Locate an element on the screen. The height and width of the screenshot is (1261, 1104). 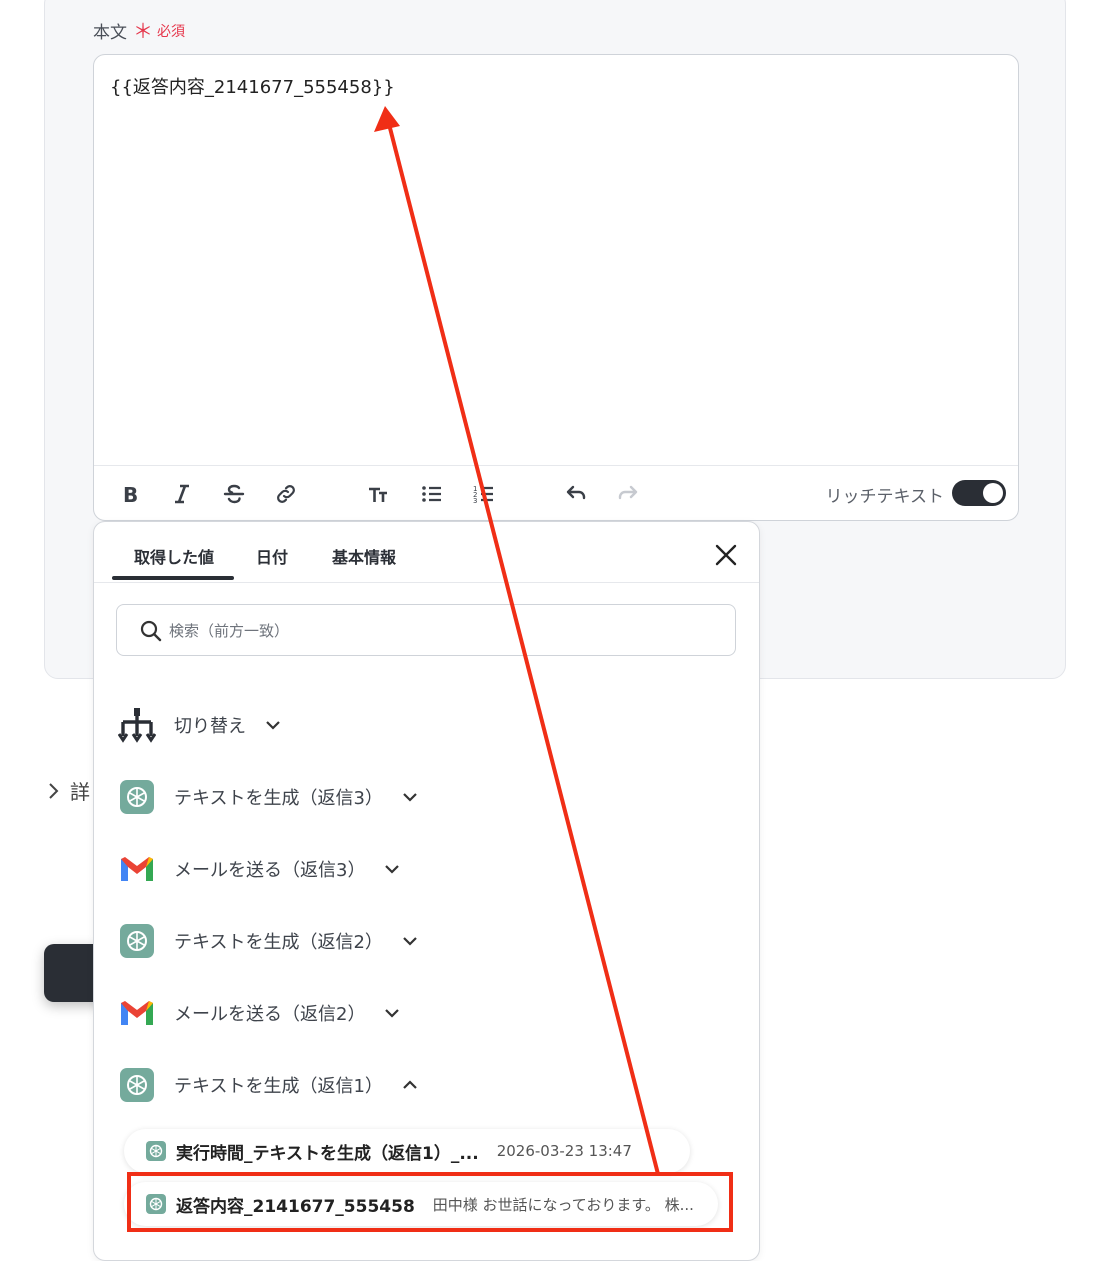
value-item-exec-time: 実行時間_テキストを生成（返信1）_... 2026-03-23 13:47 is located at coordinates (407, 1151).